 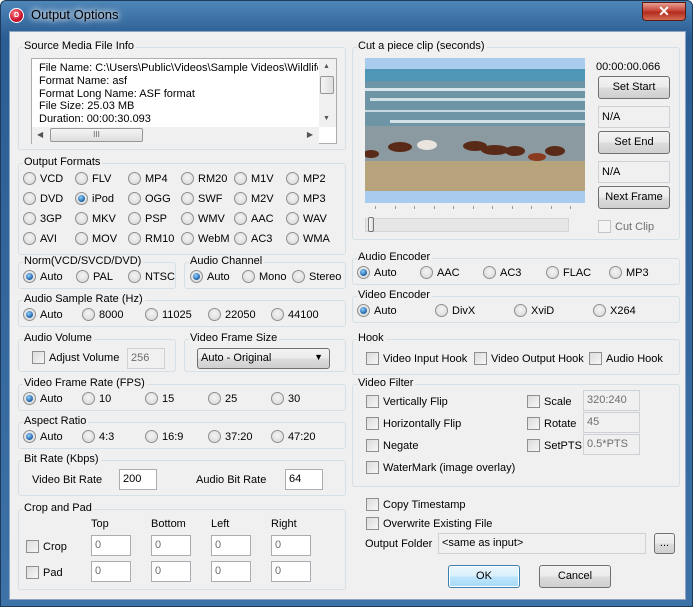 What do you see at coordinates (151, 276) in the screenshot?
I see `norm-radio-ntsc: NTSC` at bounding box center [151, 276].